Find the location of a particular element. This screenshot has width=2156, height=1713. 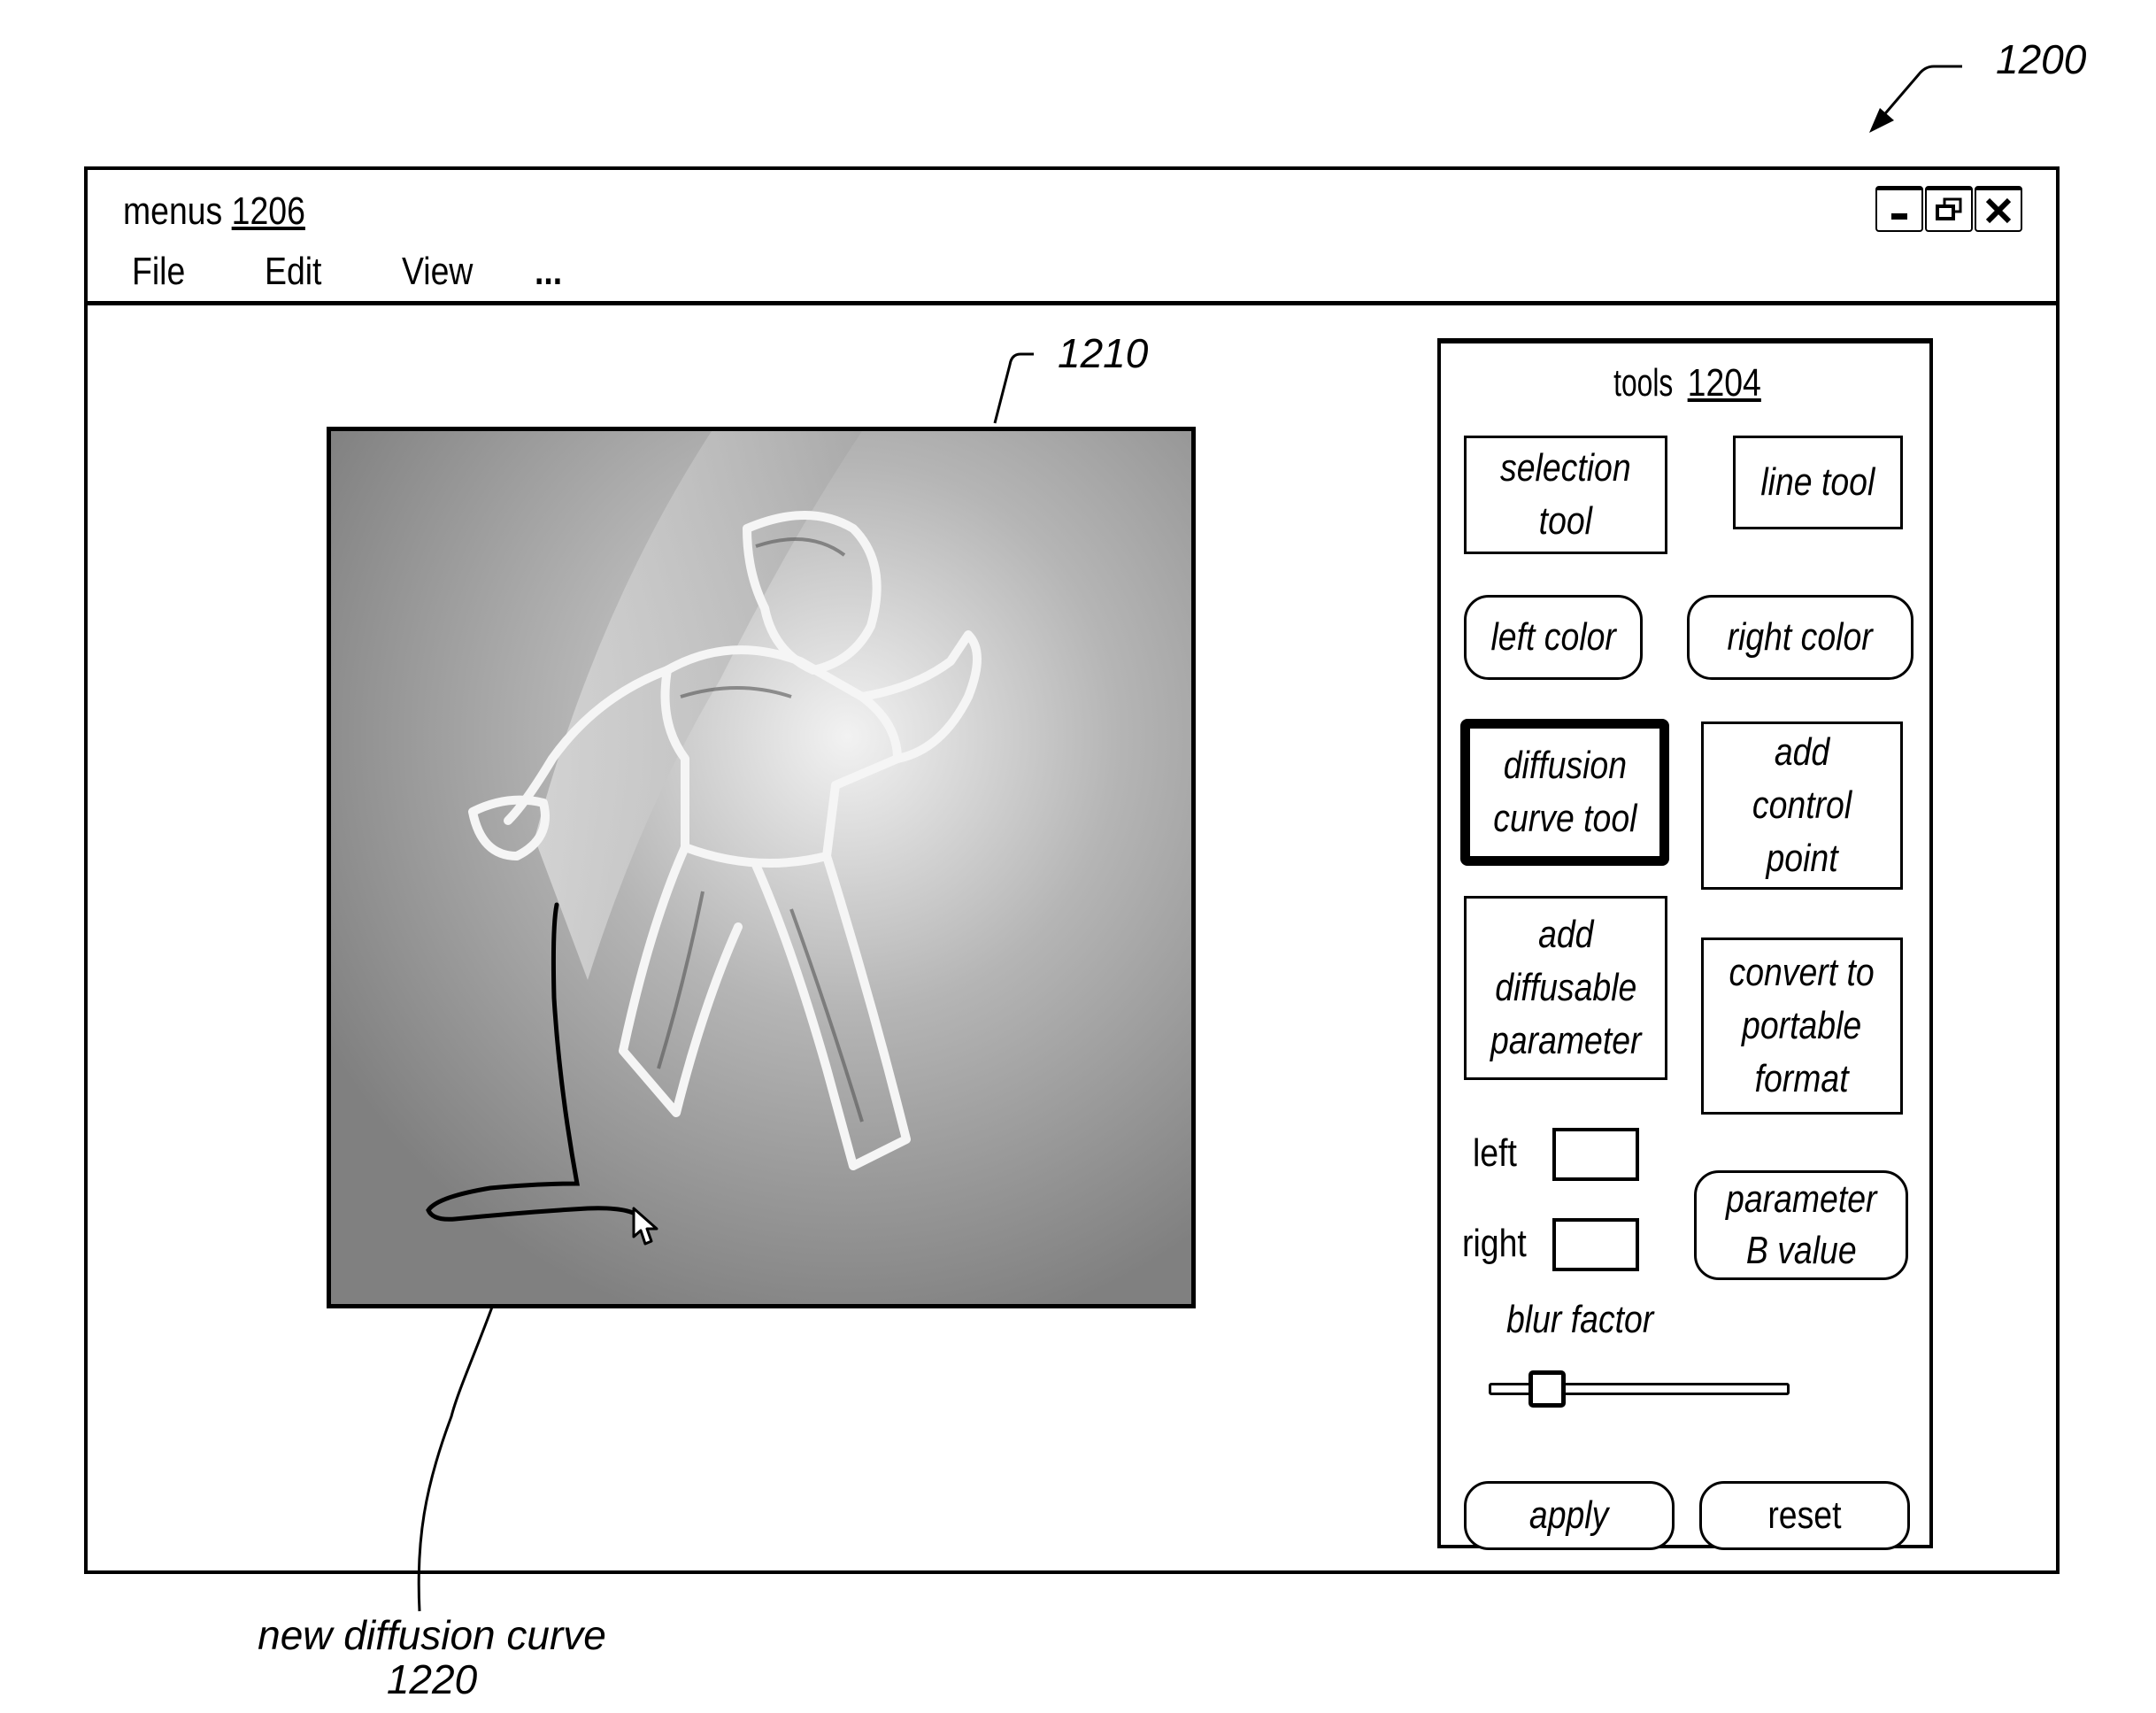

add-control-point-label: add control point is located at coordinates (1802, 805).